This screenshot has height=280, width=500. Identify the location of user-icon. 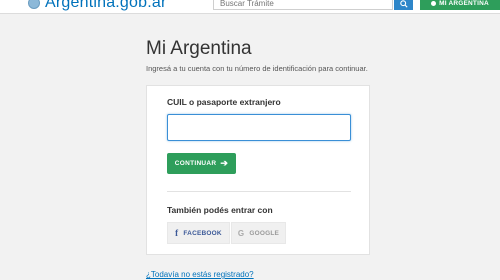
(434, 3).